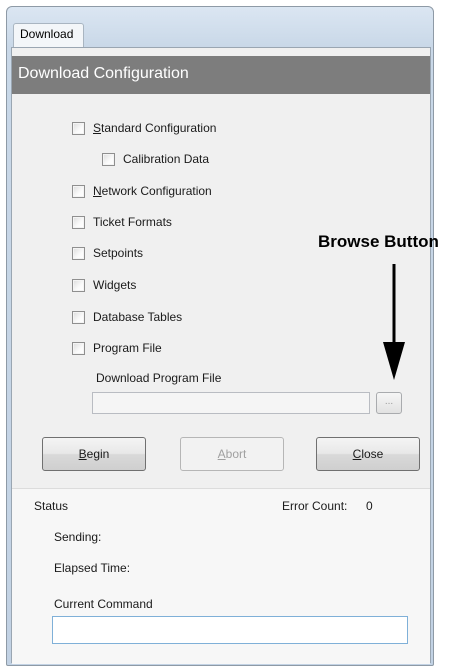 The height and width of the screenshot is (672, 458). What do you see at coordinates (132, 222) in the screenshot?
I see `checkbox-label: Ticket Formats` at bounding box center [132, 222].